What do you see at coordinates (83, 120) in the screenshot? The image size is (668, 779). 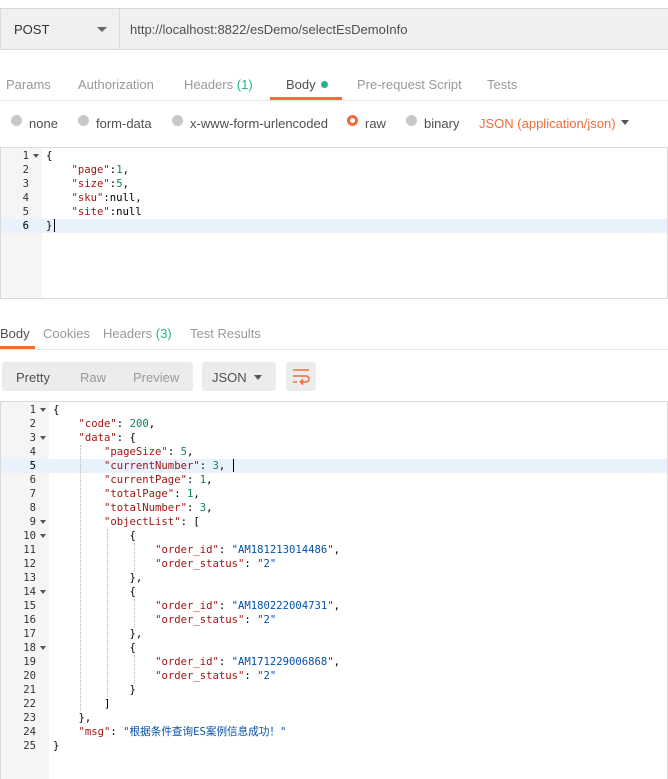 I see `radio-form-data` at bounding box center [83, 120].